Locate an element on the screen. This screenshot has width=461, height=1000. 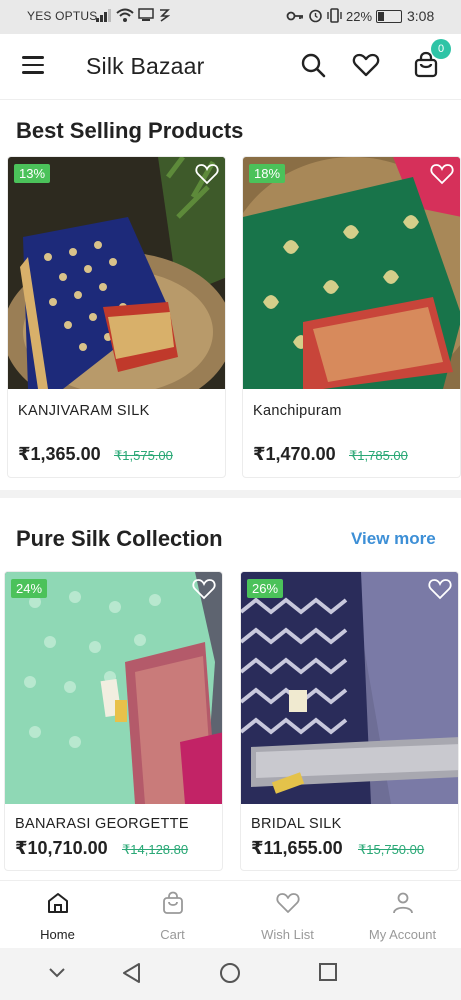
screen-cast-icon is located at coordinates (146, 14).